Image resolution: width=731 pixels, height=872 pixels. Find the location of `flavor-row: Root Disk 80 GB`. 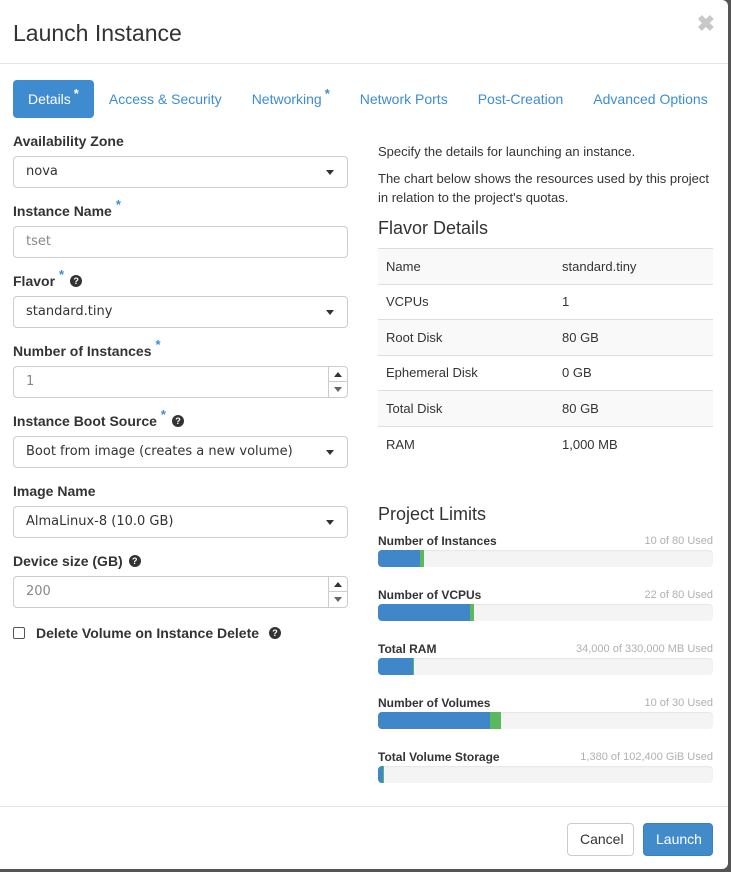

flavor-row: Root Disk 80 GB is located at coordinates (545, 337).